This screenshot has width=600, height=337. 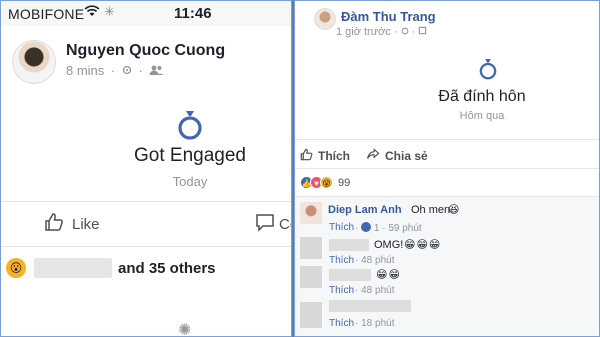 I want to click on like-button: Like, so click(x=72, y=224).